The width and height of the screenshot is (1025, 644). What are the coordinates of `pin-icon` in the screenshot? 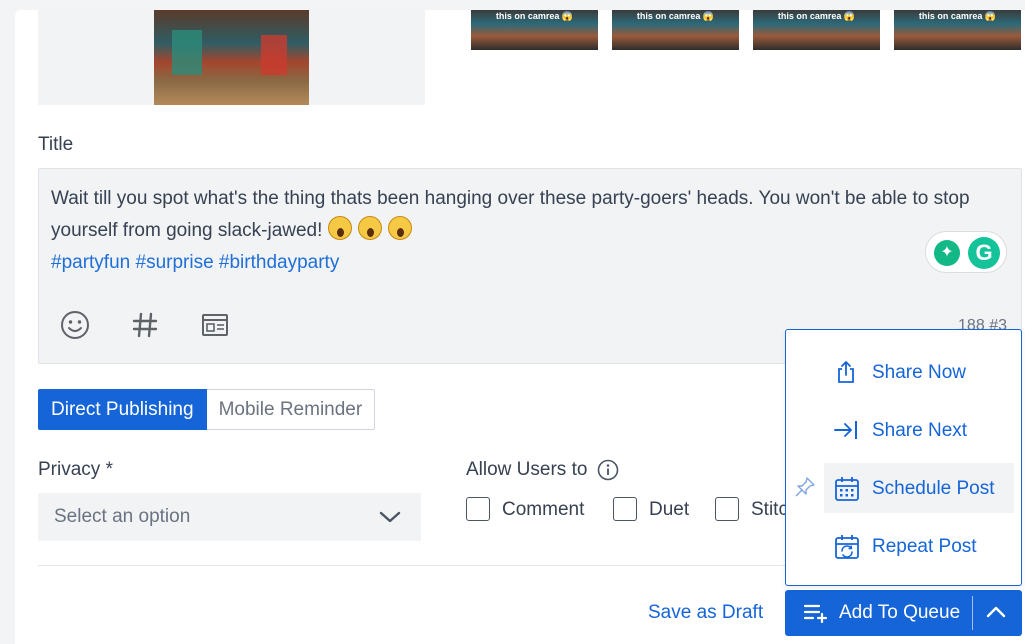 It's located at (805, 489).